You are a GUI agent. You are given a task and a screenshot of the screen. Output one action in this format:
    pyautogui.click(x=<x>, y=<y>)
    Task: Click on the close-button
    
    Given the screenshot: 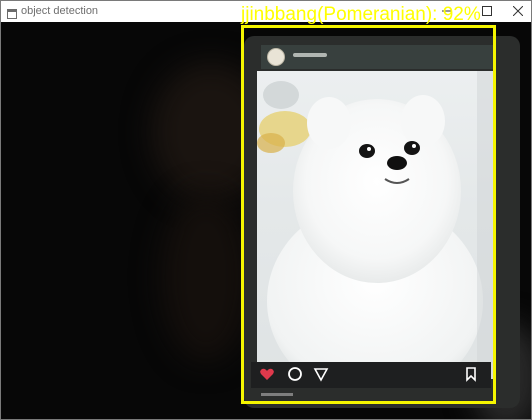 What is the action you would take?
    pyautogui.click(x=517, y=11)
    